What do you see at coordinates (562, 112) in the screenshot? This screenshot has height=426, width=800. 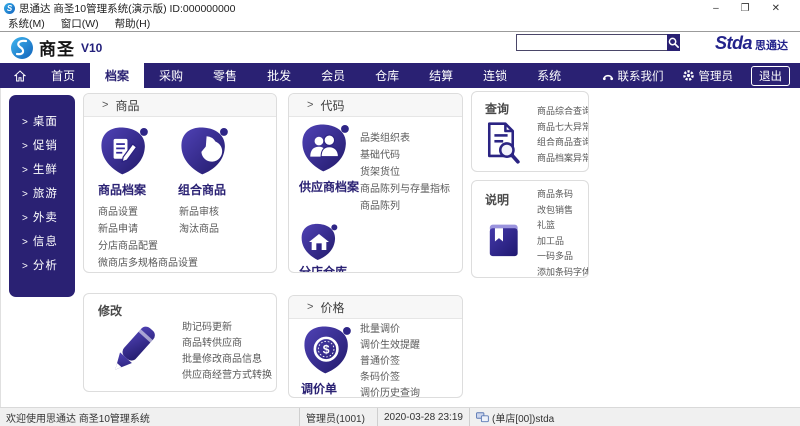 I see `link-item: 商品综合查询` at bounding box center [562, 112].